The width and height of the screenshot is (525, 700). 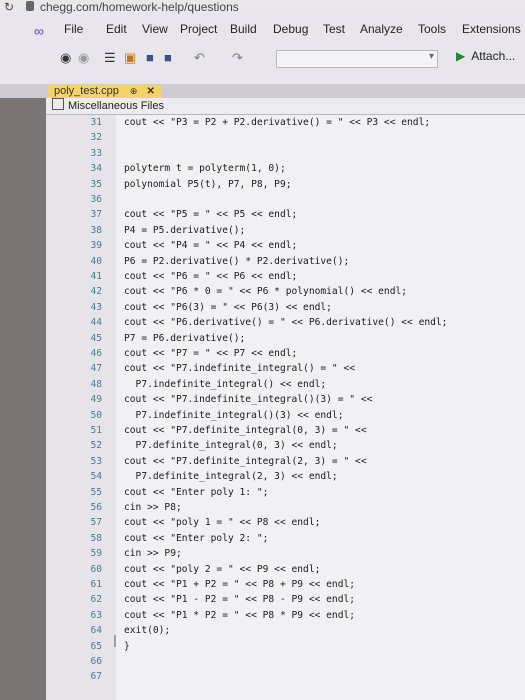 I want to click on code-line: 48 P7.indefinite_integral() << endl;, so click(x=285, y=385).